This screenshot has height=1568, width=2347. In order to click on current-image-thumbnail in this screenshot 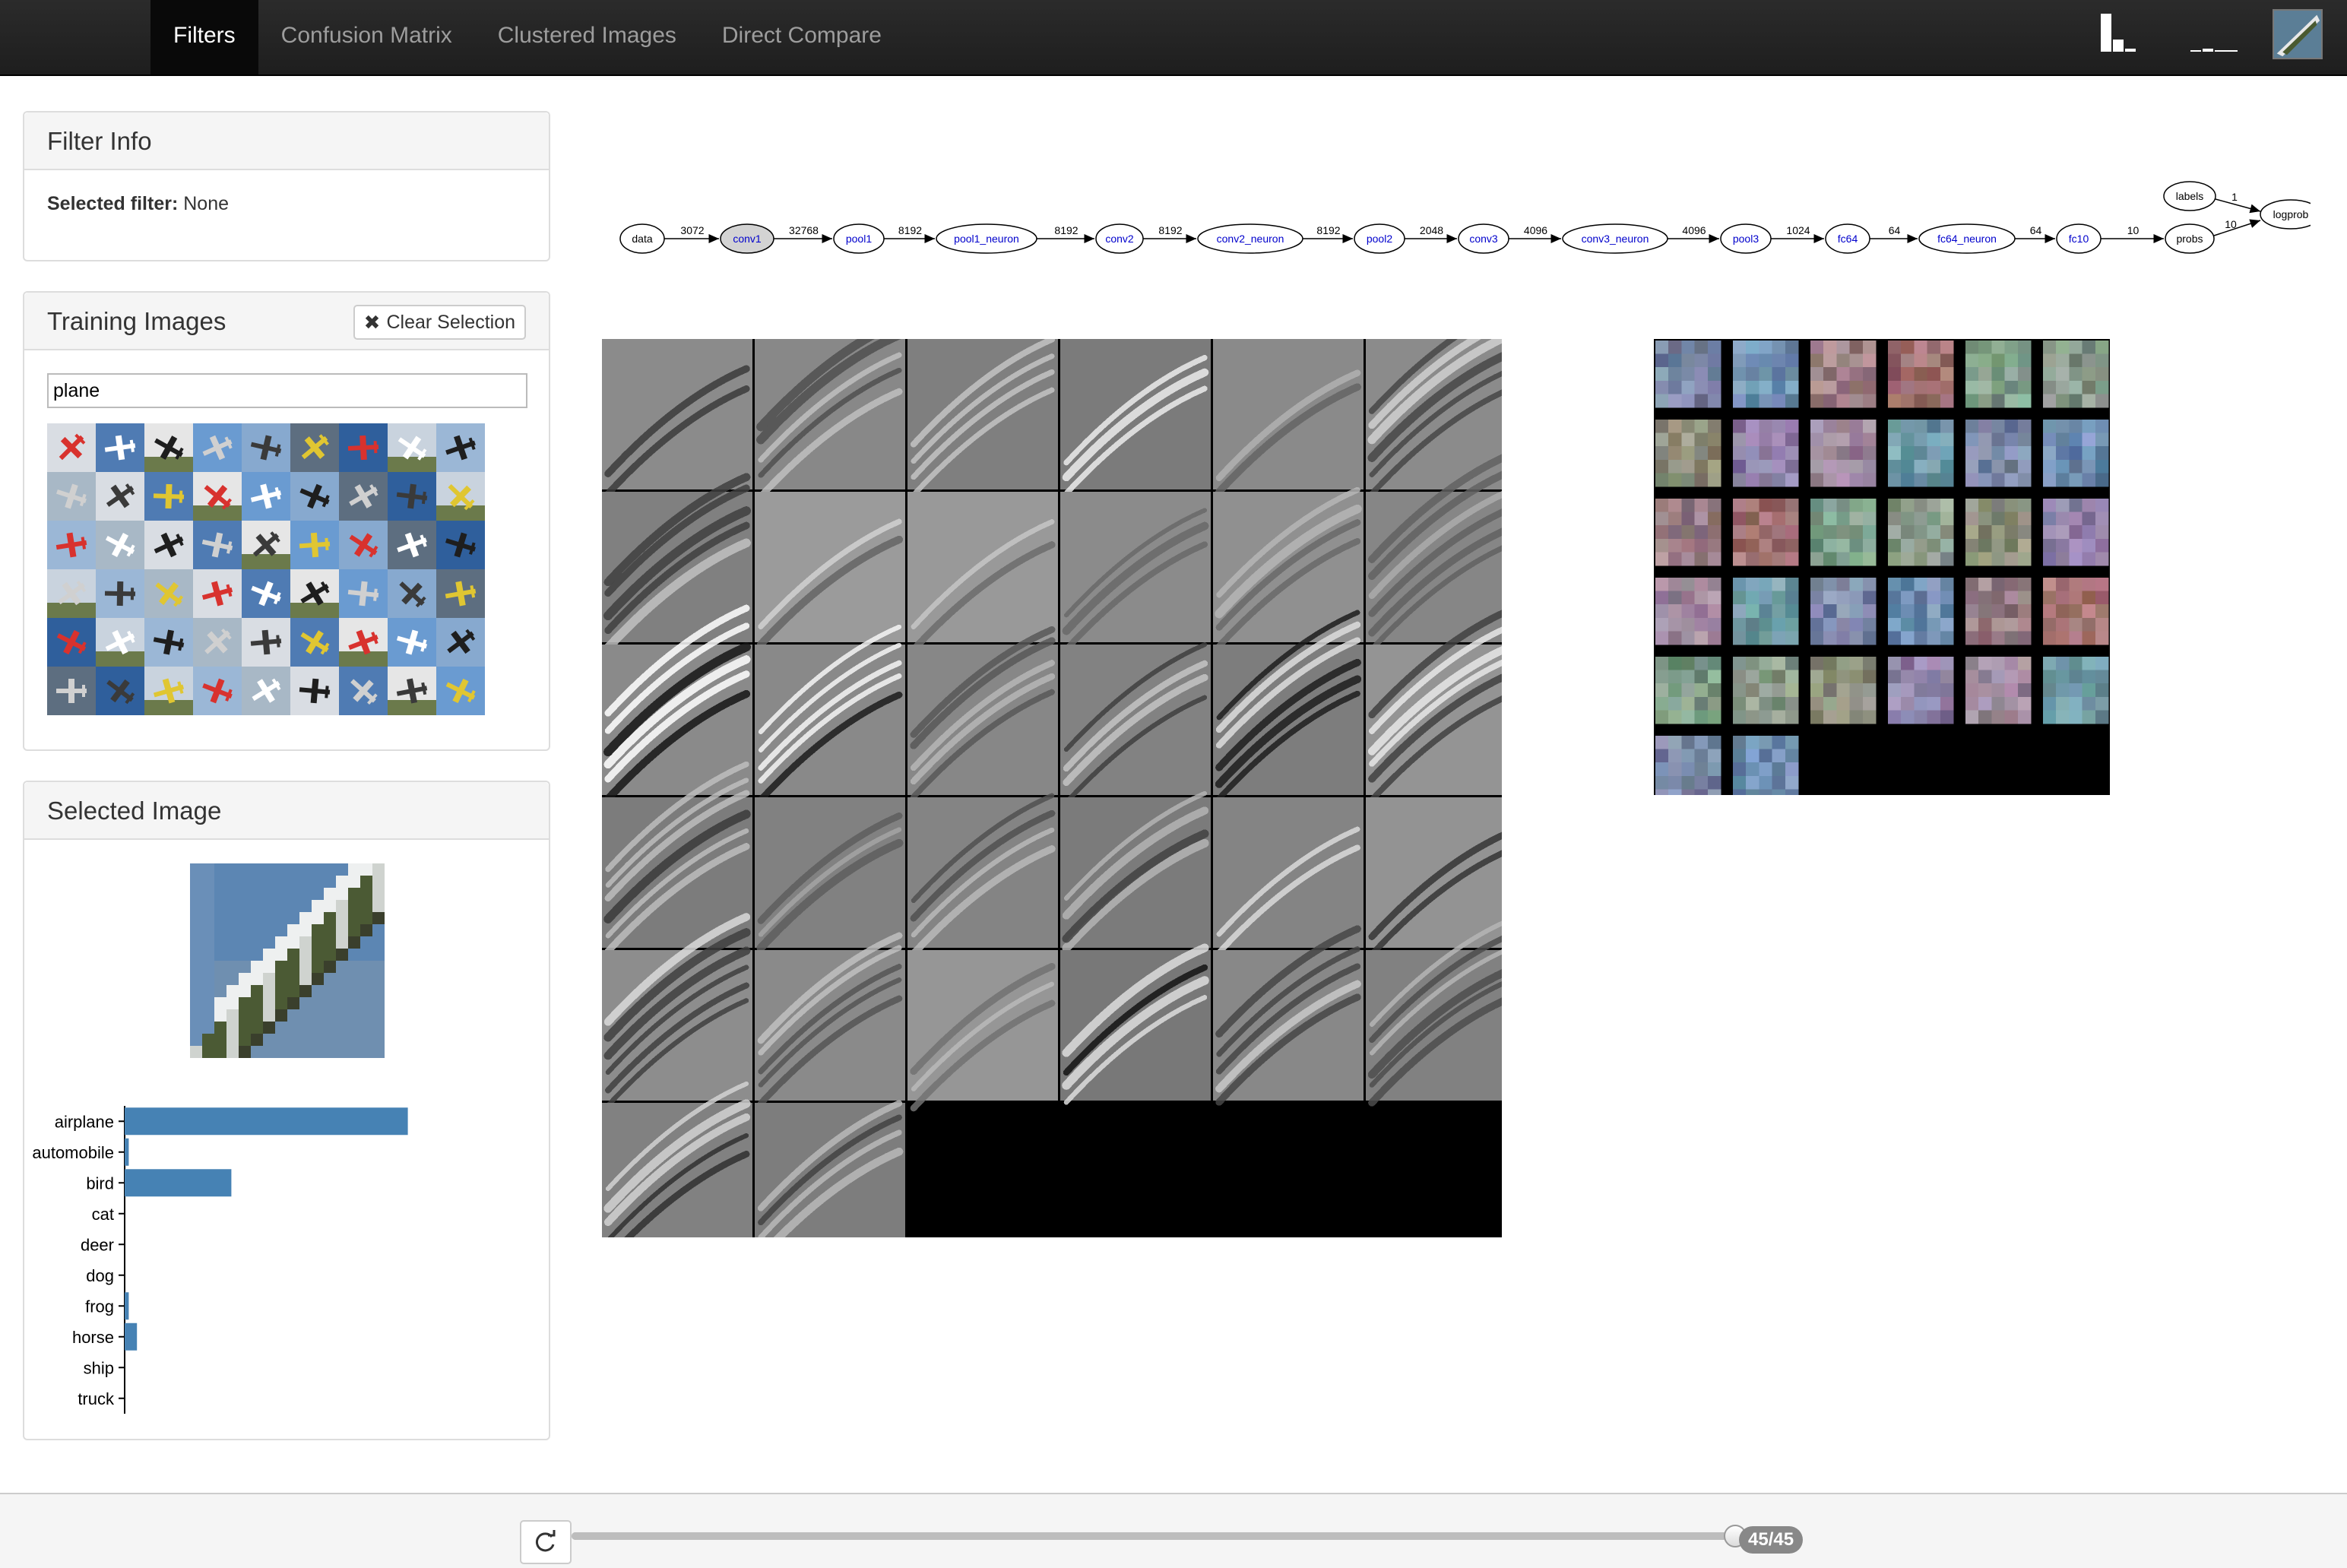, I will do `click(2298, 34)`.